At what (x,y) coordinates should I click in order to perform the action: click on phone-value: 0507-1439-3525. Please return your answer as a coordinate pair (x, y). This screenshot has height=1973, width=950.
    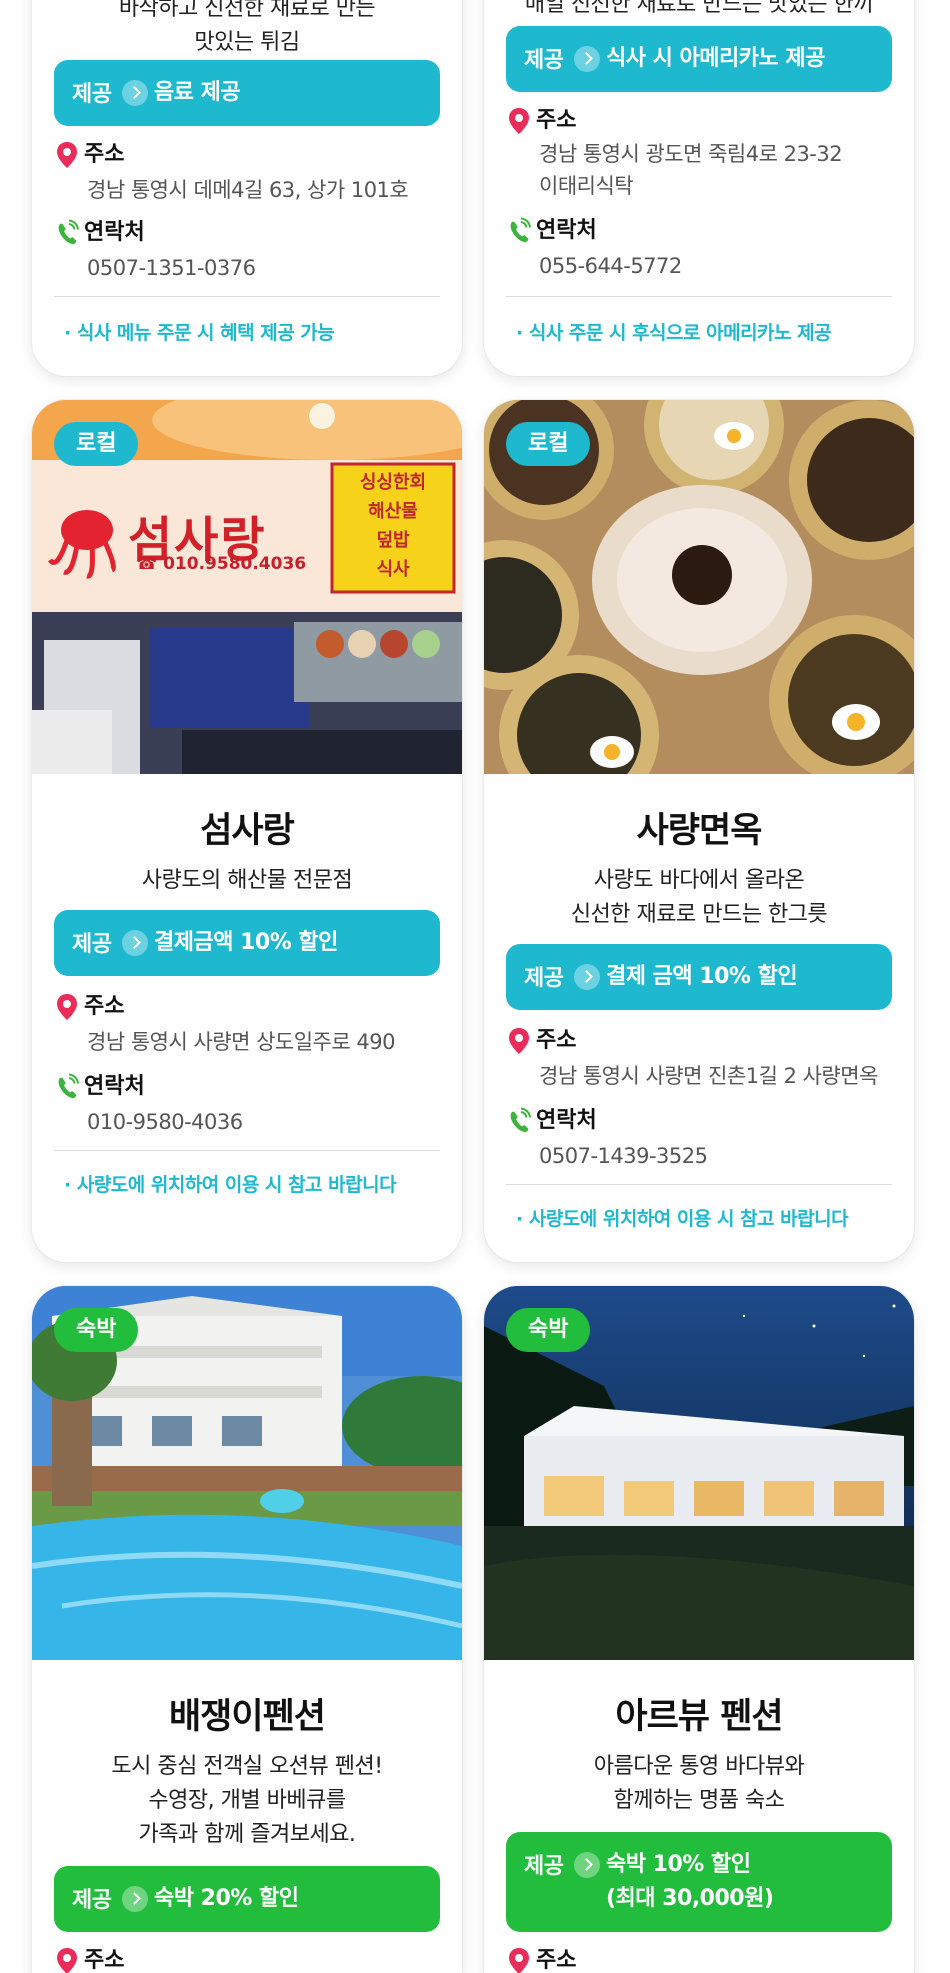
    Looking at the image, I should click on (716, 1156).